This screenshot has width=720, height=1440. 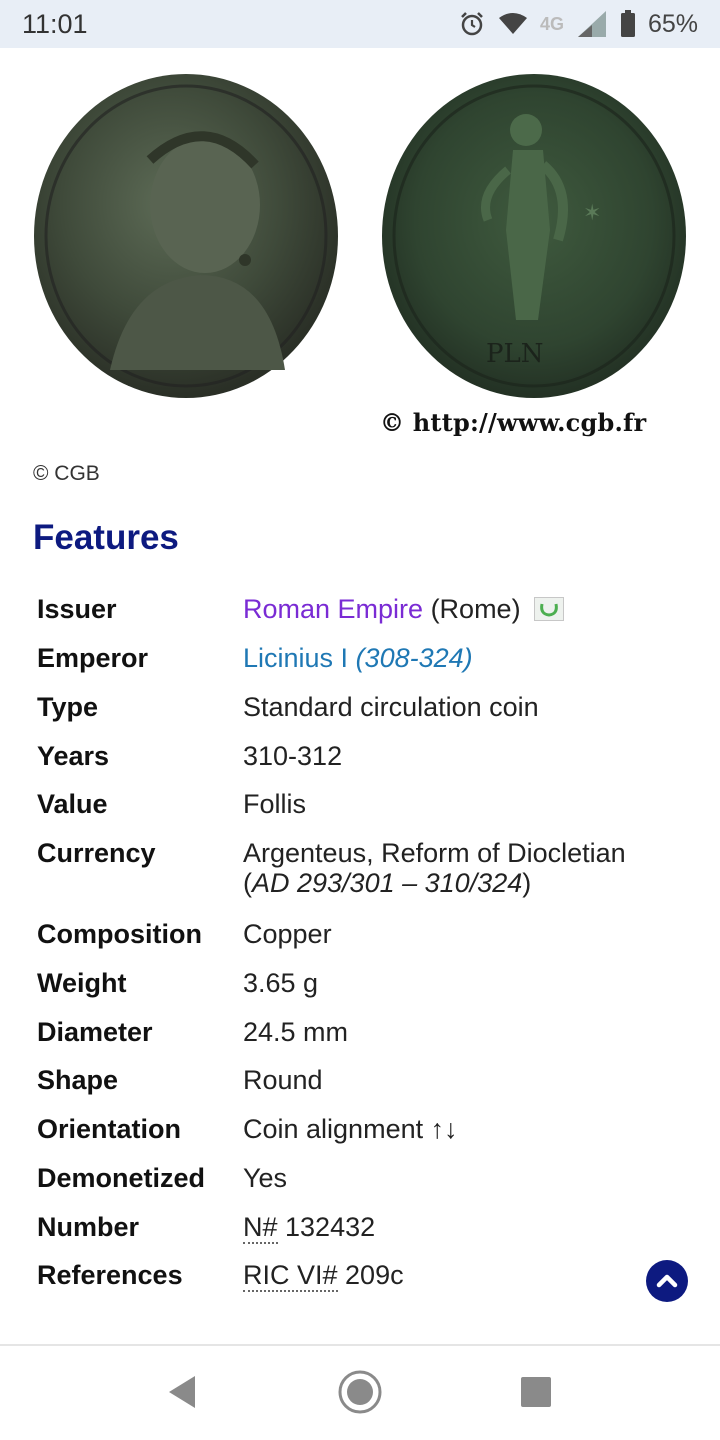 I want to click on status-bar: 11:01 4G 65%, so click(x=360, y=24).